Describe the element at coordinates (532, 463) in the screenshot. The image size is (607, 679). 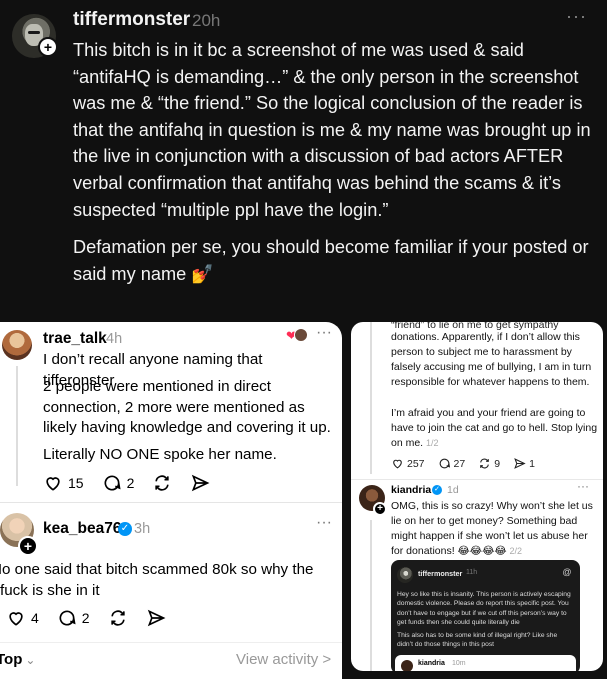
I see `share-count: 1` at that location.